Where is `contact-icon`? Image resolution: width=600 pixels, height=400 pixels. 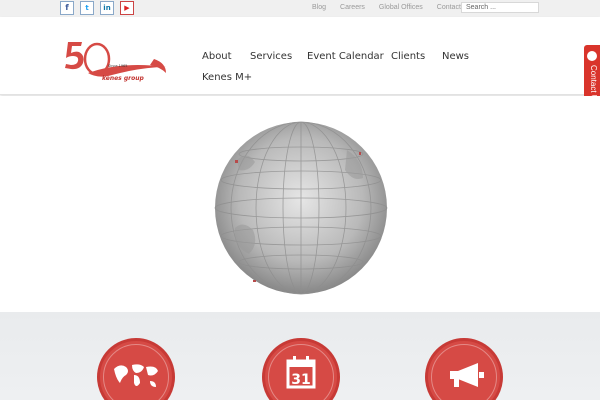 contact-icon is located at coordinates (592, 56).